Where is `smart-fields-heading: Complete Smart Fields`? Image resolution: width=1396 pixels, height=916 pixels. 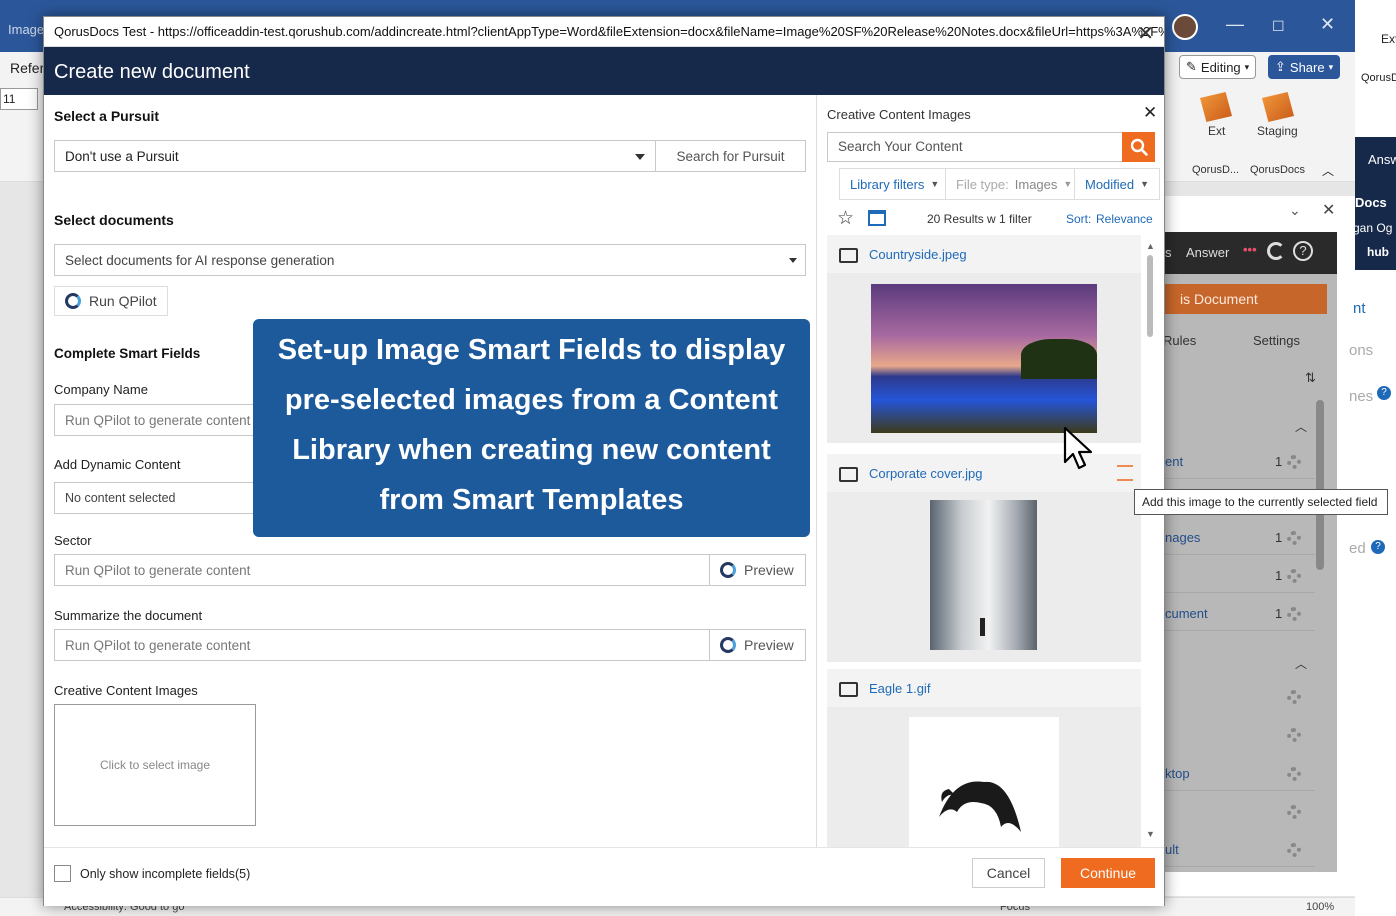
smart-fields-heading: Complete Smart Fields is located at coordinates (127, 353).